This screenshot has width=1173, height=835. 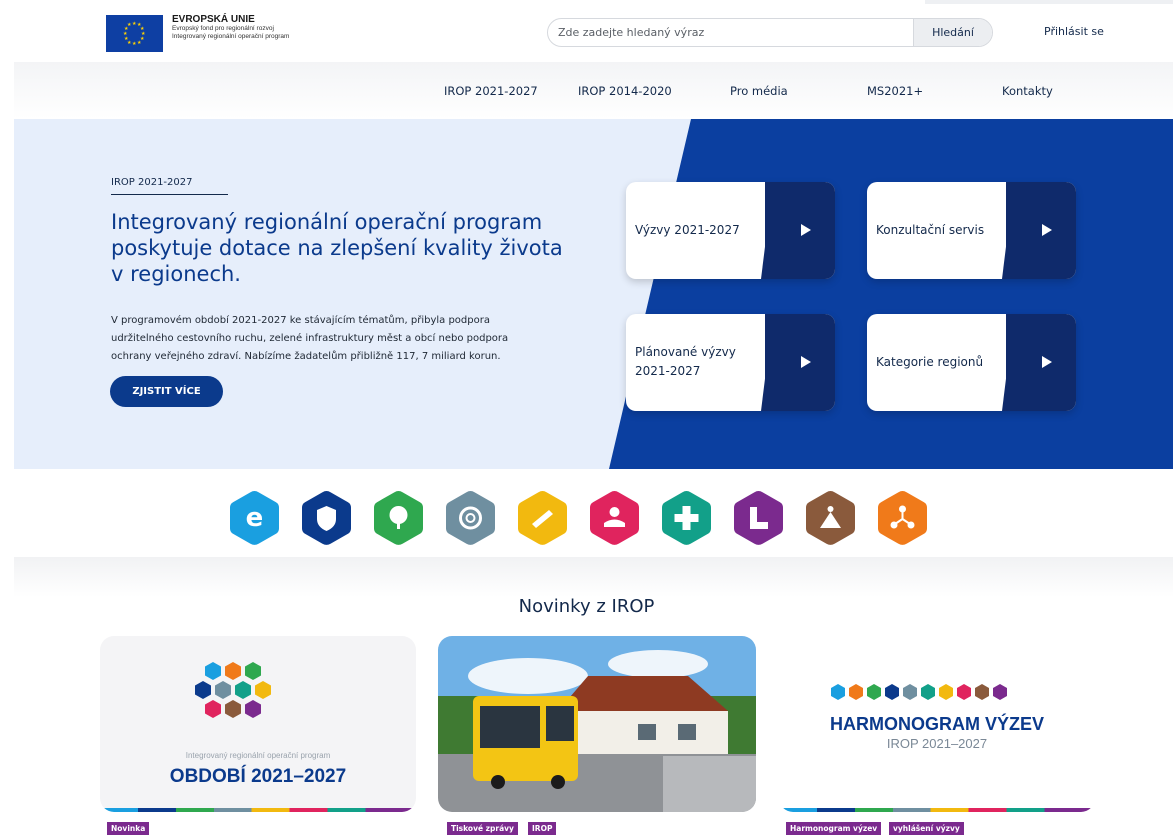 What do you see at coordinates (758, 518) in the screenshot?
I see `education-icon` at bounding box center [758, 518].